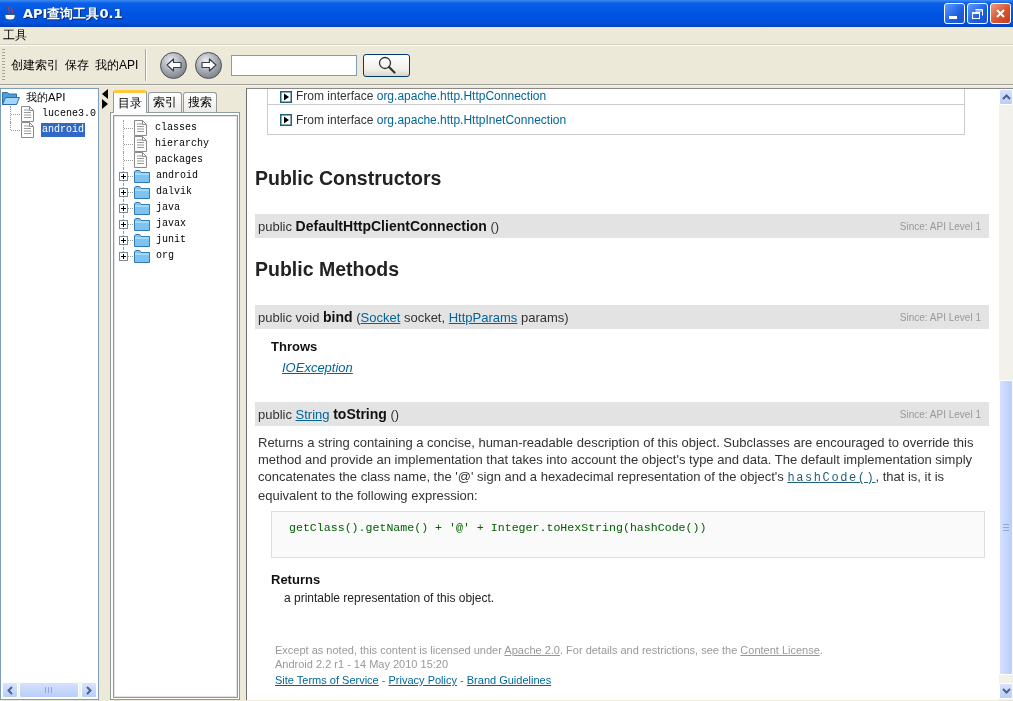  I want to click on section-heading: Public Methods, so click(328, 269).